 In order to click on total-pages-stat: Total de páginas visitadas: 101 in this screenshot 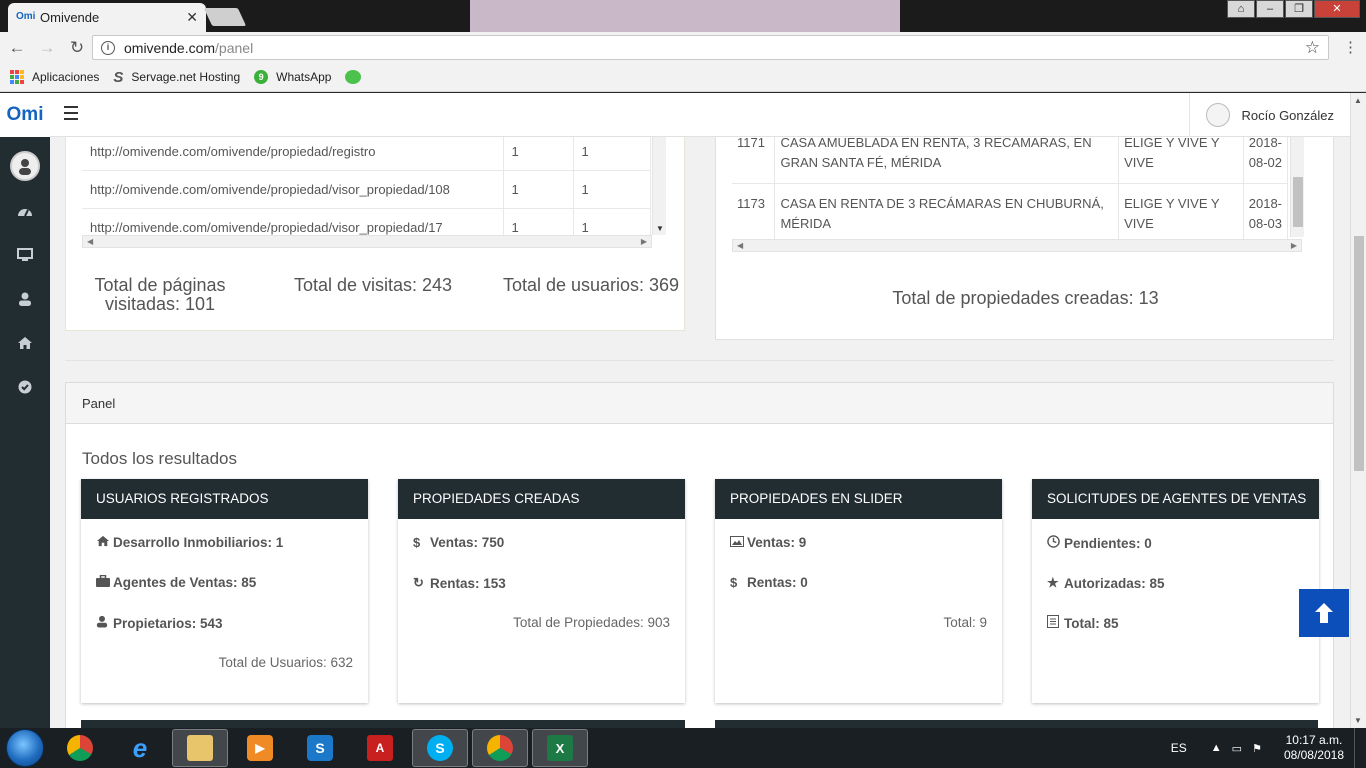, I will do `click(160, 295)`.